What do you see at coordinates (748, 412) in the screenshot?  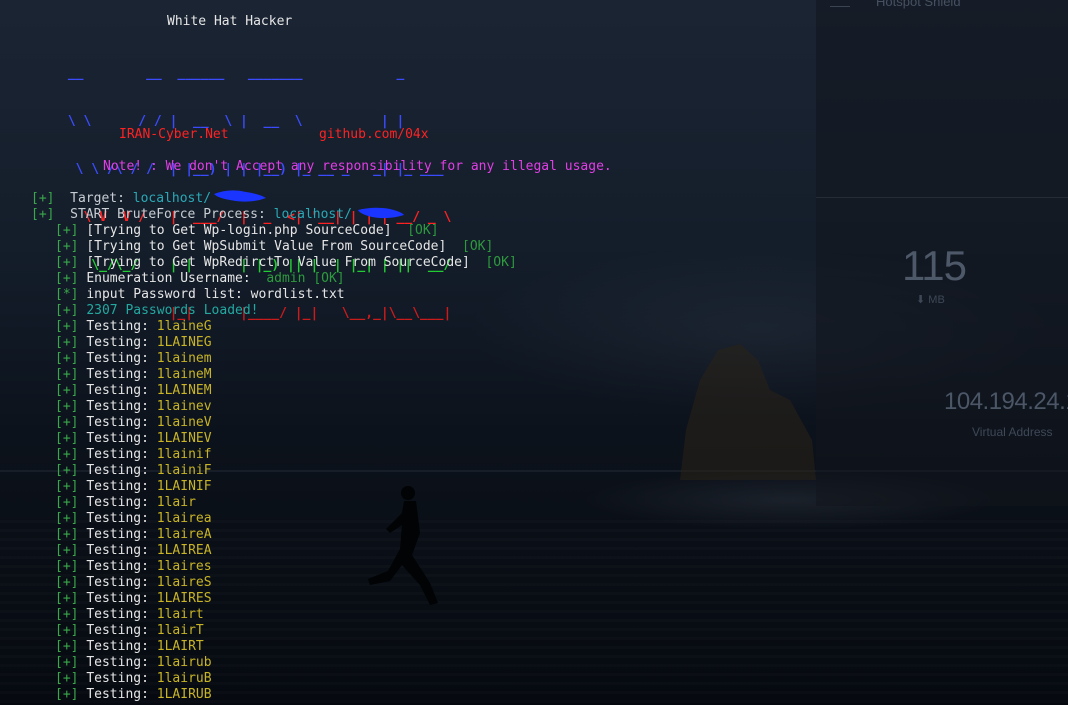 I see `sea-rock-silhouette` at bounding box center [748, 412].